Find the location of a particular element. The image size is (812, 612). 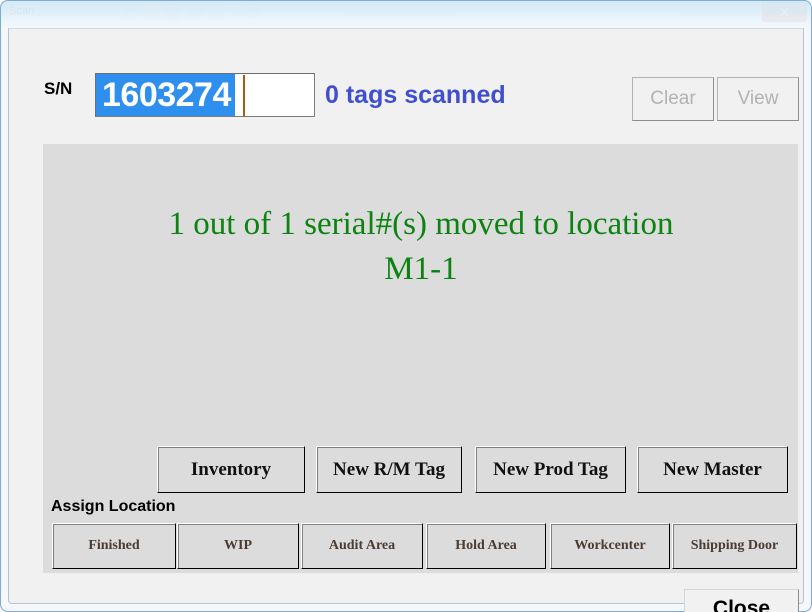

audit-area-button: Audit Area is located at coordinates (362, 546).